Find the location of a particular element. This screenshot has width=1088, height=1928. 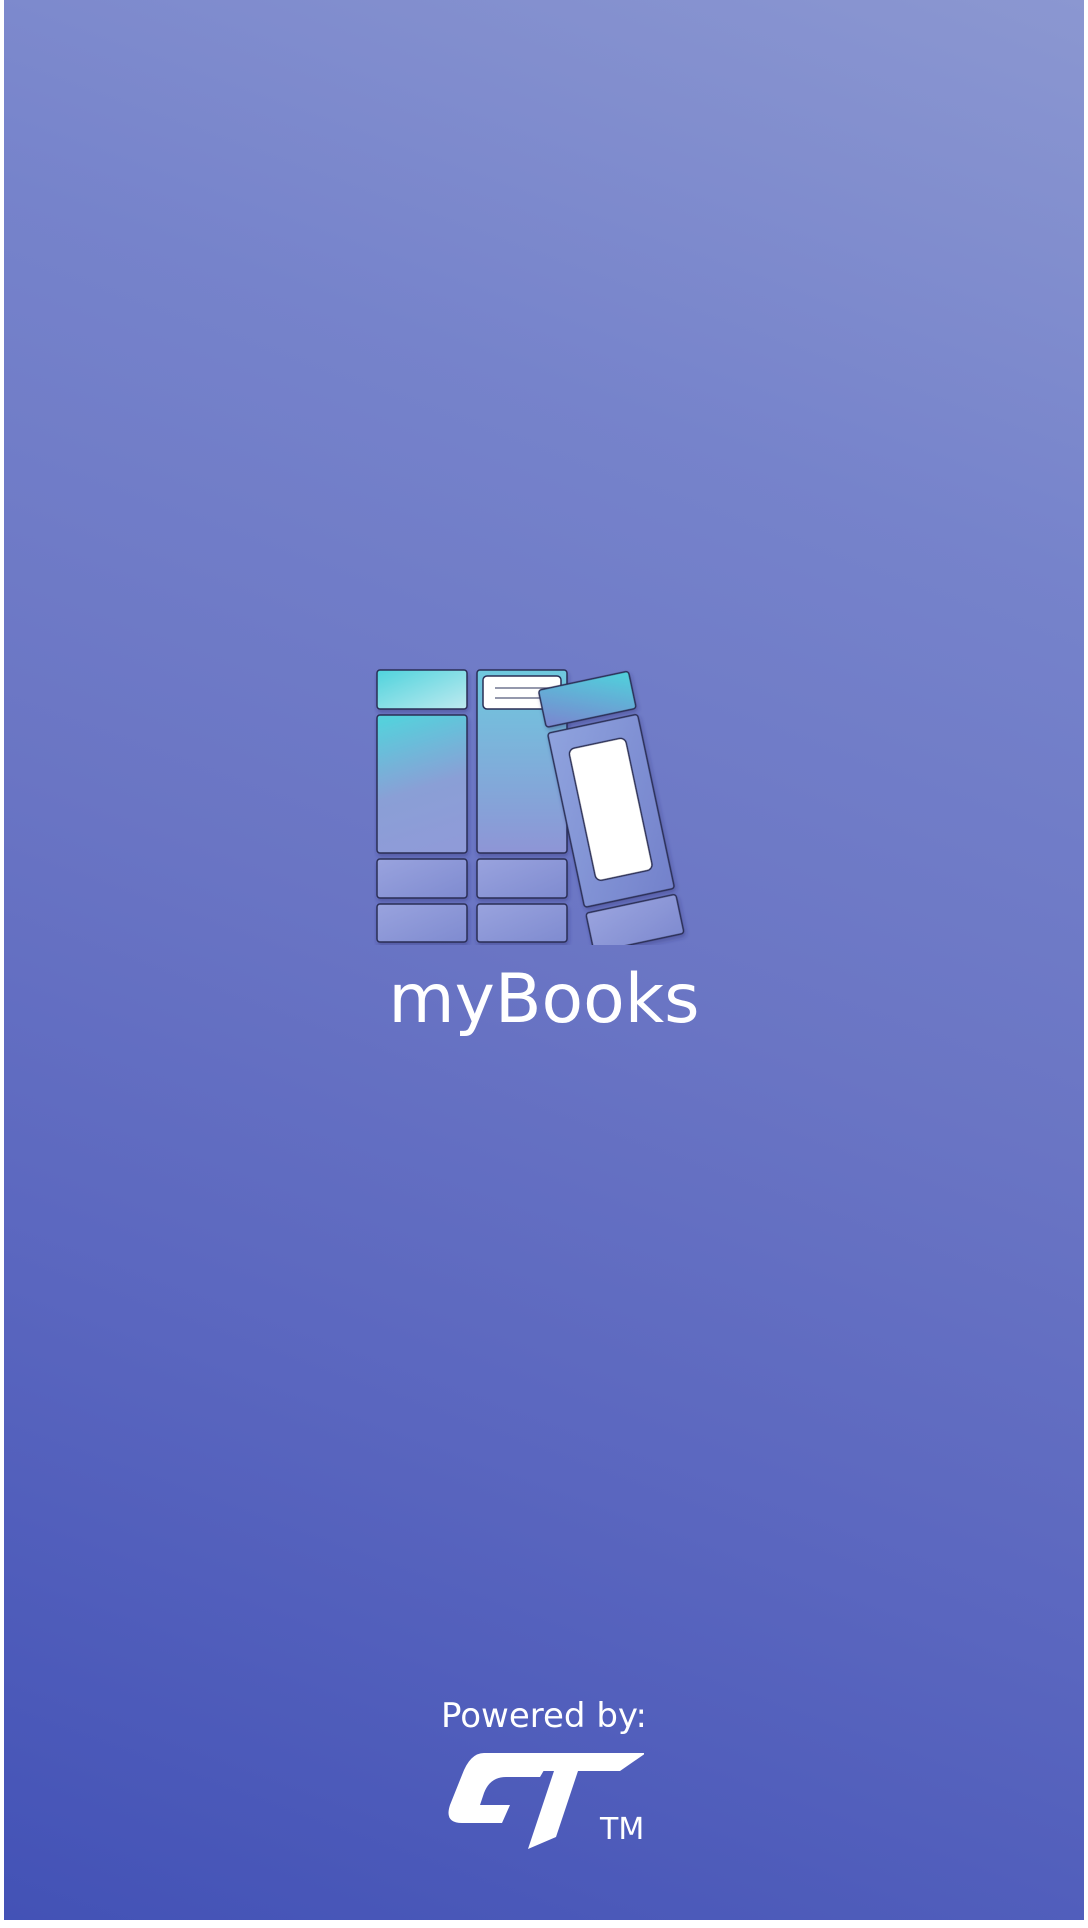

powered-by-label: Powered by: is located at coordinates (544, 1716).